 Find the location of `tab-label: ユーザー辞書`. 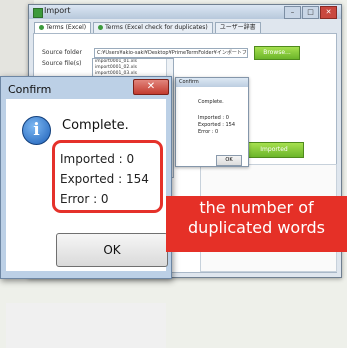

tab-label: ユーザー辞書 is located at coordinates (237, 27).